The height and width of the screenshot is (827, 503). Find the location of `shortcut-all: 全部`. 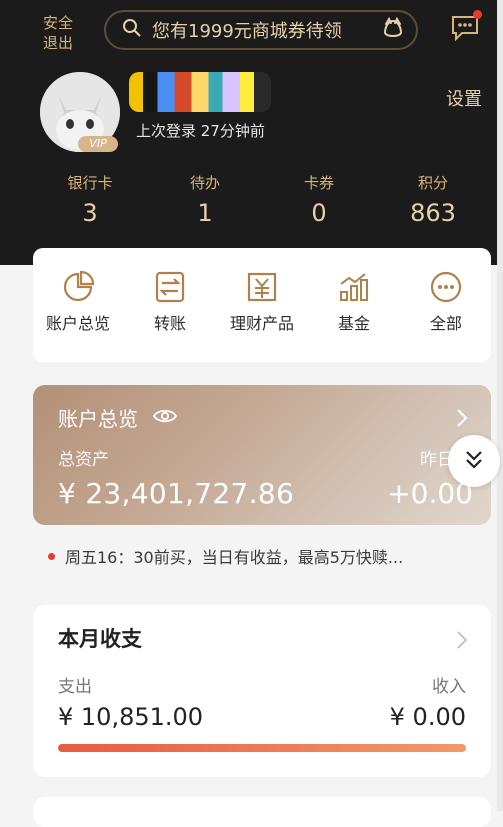

shortcut-all: 全部 is located at coordinates (446, 302).